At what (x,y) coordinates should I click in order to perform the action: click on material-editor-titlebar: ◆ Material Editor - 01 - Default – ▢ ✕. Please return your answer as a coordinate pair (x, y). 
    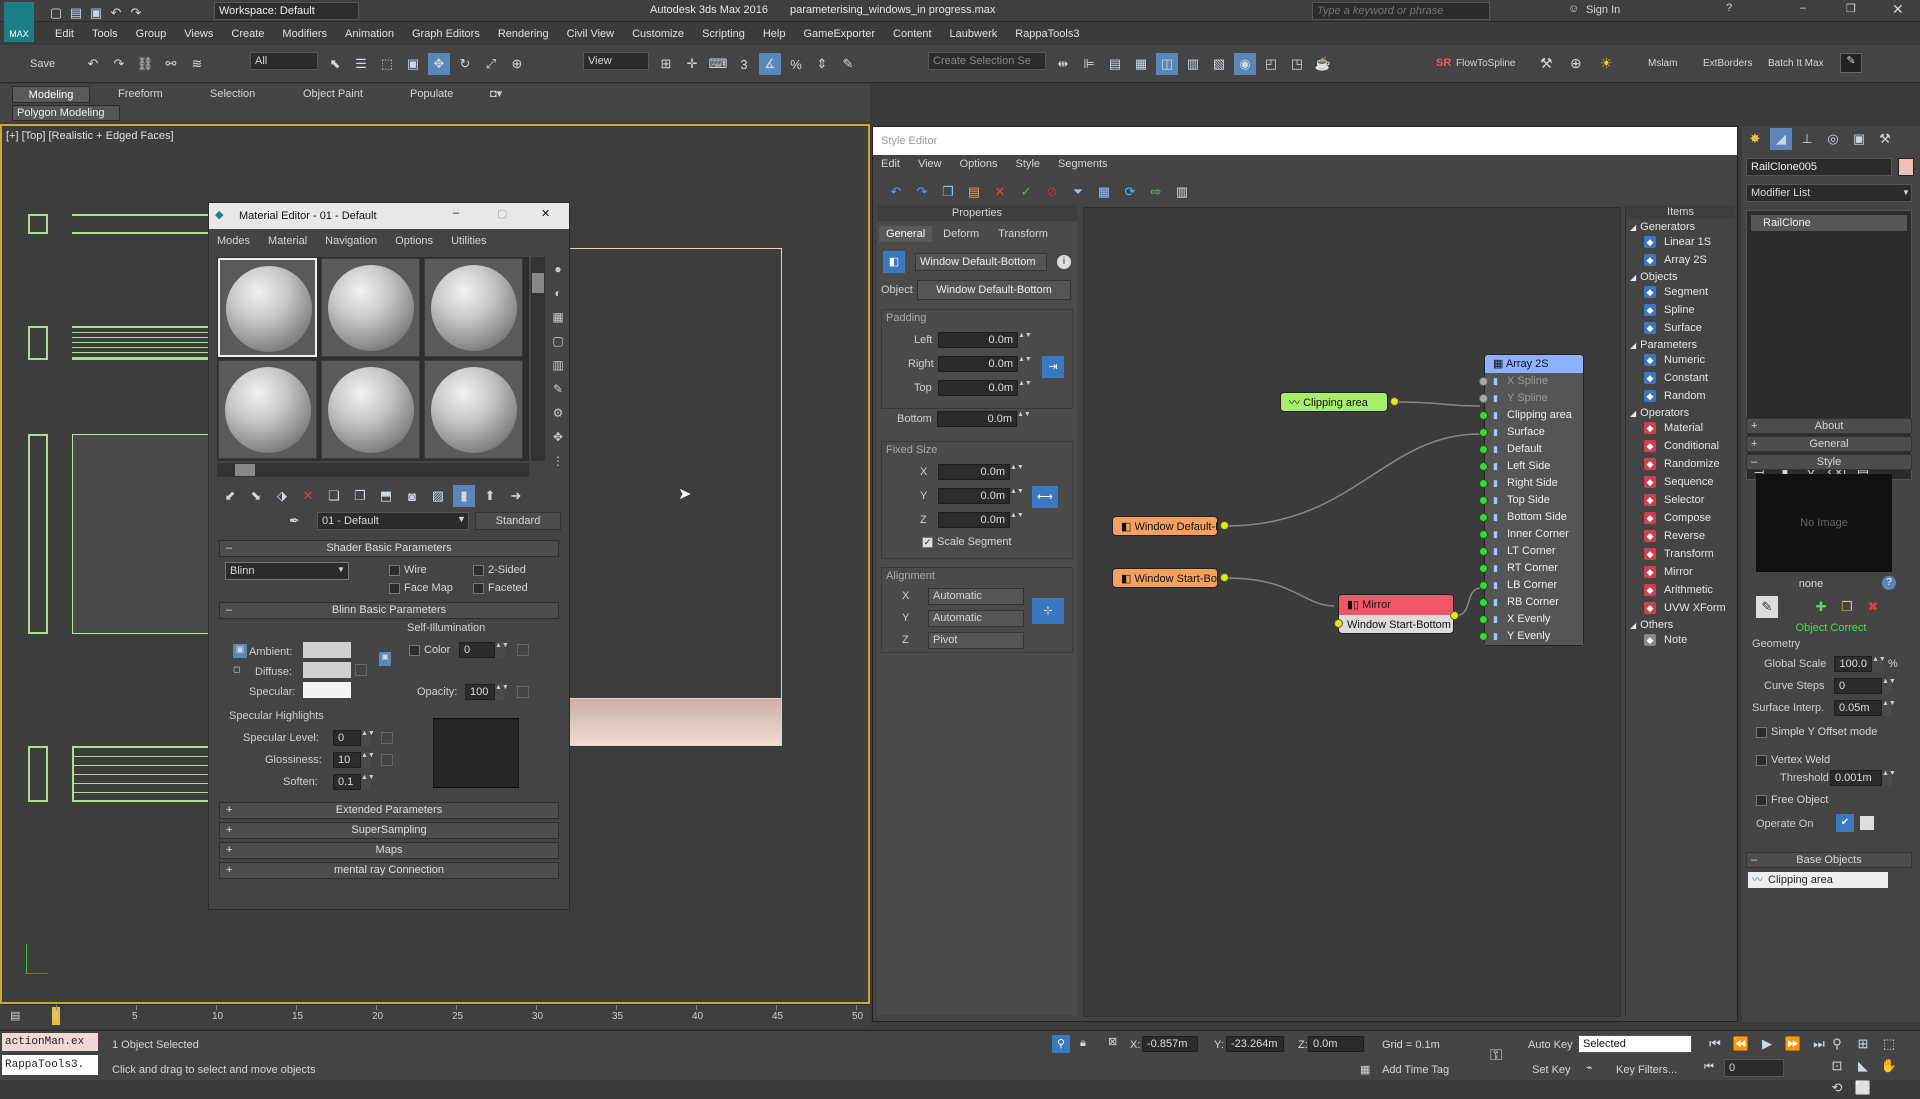
    Looking at the image, I should click on (389, 216).